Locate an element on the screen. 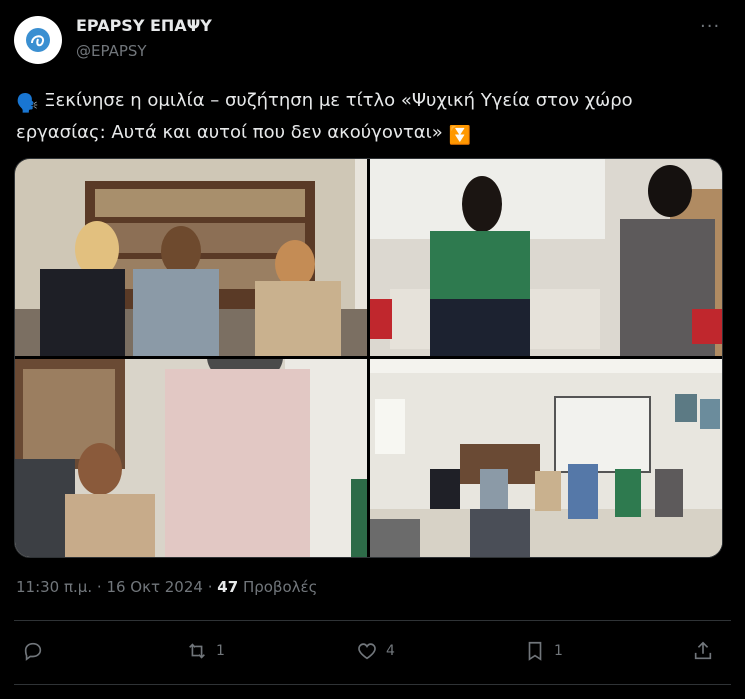  photo-2-image is located at coordinates (546, 257).